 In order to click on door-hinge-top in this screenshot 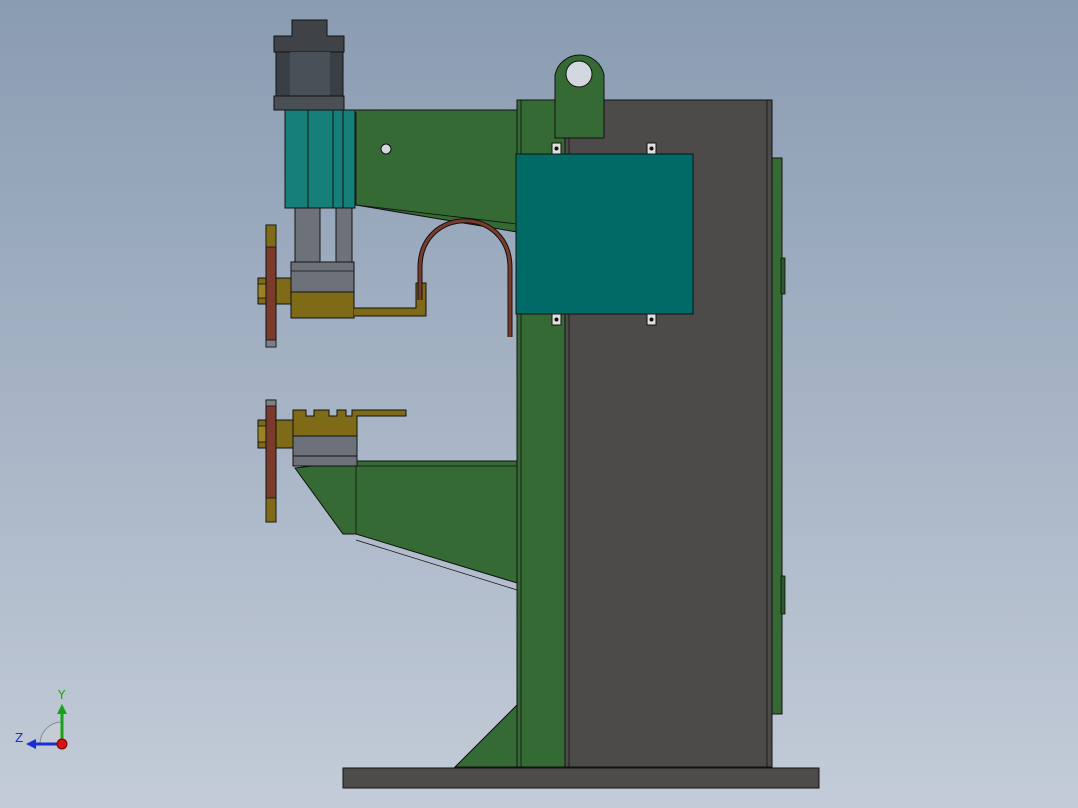, I will do `click(783, 276)`.